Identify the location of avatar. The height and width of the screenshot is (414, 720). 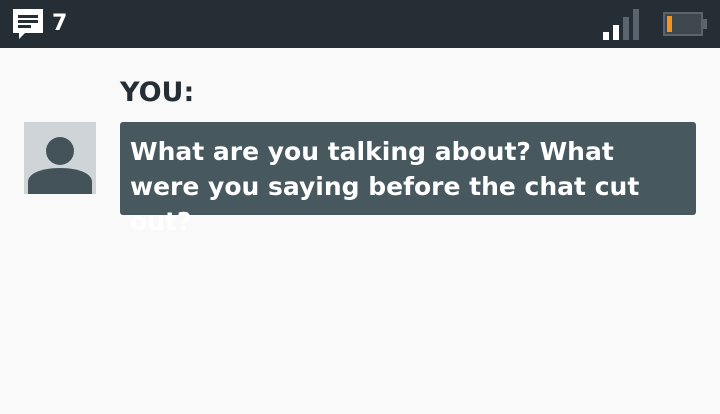
(60, 158).